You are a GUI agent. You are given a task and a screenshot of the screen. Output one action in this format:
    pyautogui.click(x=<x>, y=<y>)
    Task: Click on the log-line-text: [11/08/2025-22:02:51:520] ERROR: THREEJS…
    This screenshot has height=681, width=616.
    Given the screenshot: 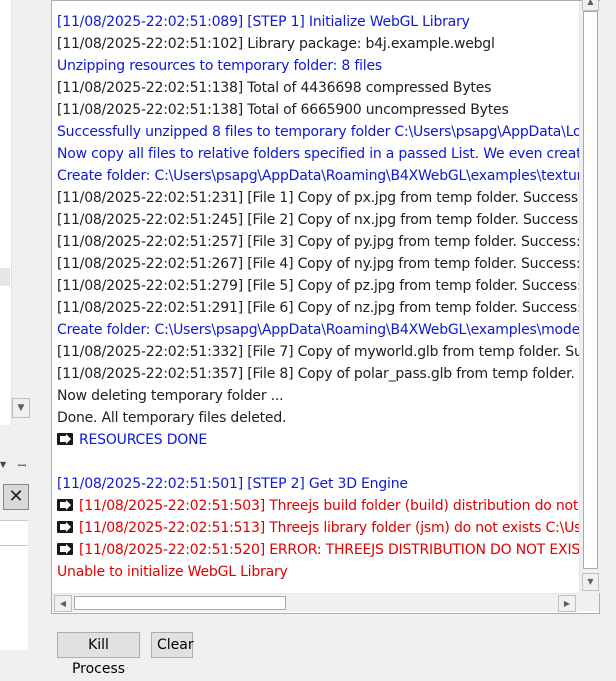 What is the action you would take?
    pyautogui.click(x=330, y=550)
    